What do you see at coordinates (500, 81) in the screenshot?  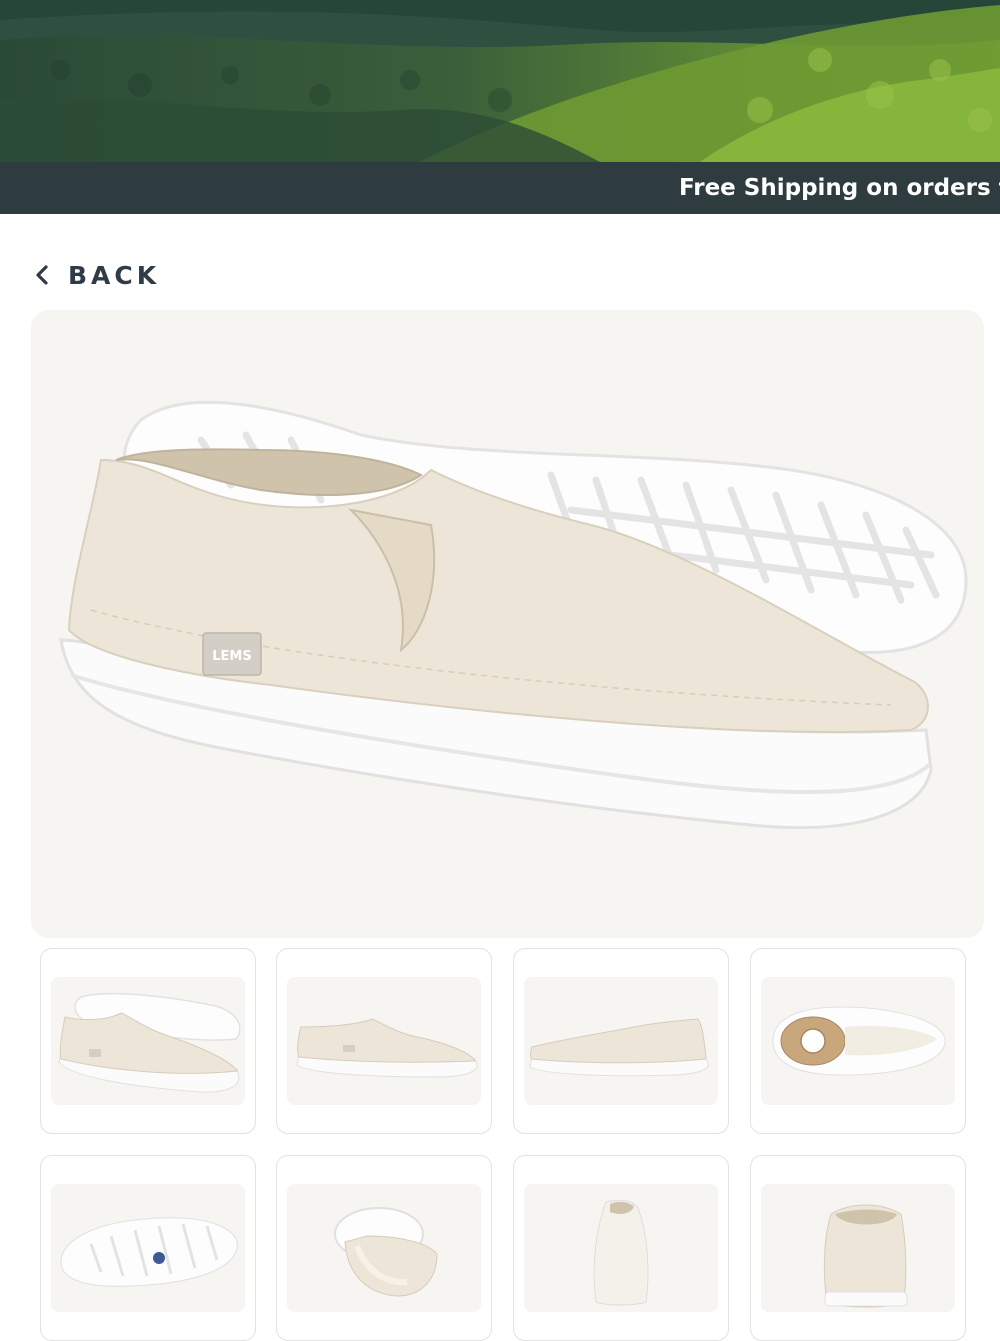 I see `hero-banner-image` at bounding box center [500, 81].